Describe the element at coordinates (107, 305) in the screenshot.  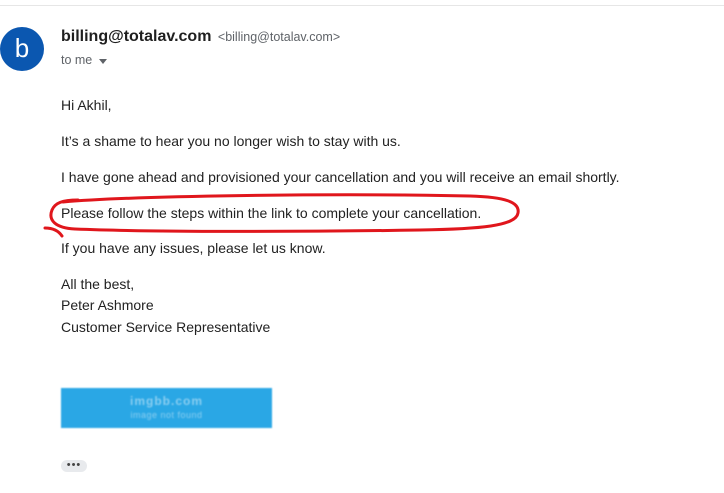
I see `signature-name: Peter Ashmore` at that location.